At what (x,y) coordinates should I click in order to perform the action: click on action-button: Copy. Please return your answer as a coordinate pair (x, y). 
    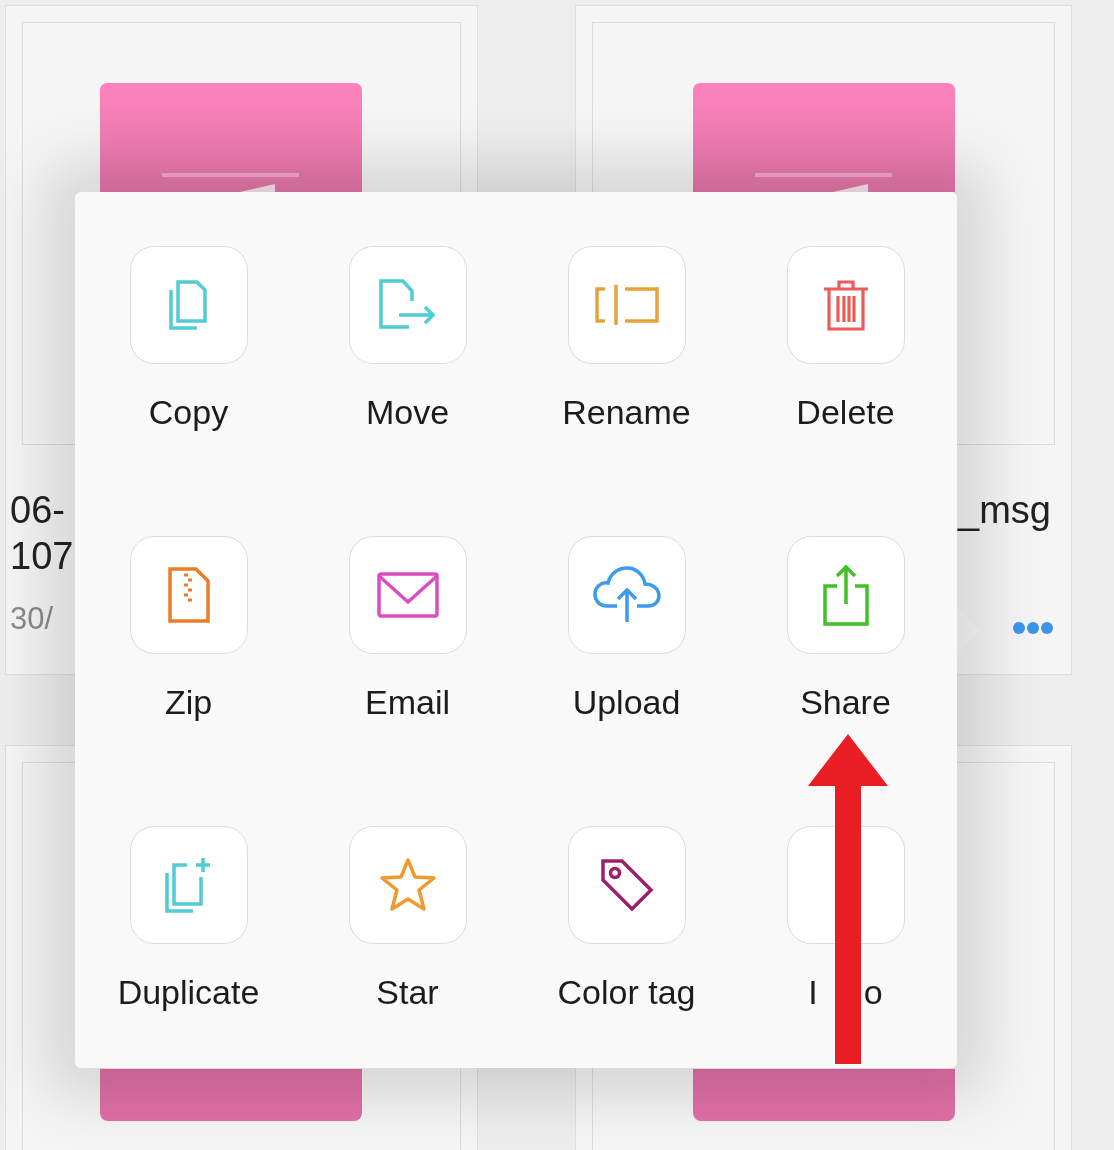
    Looking at the image, I should click on (188, 391).